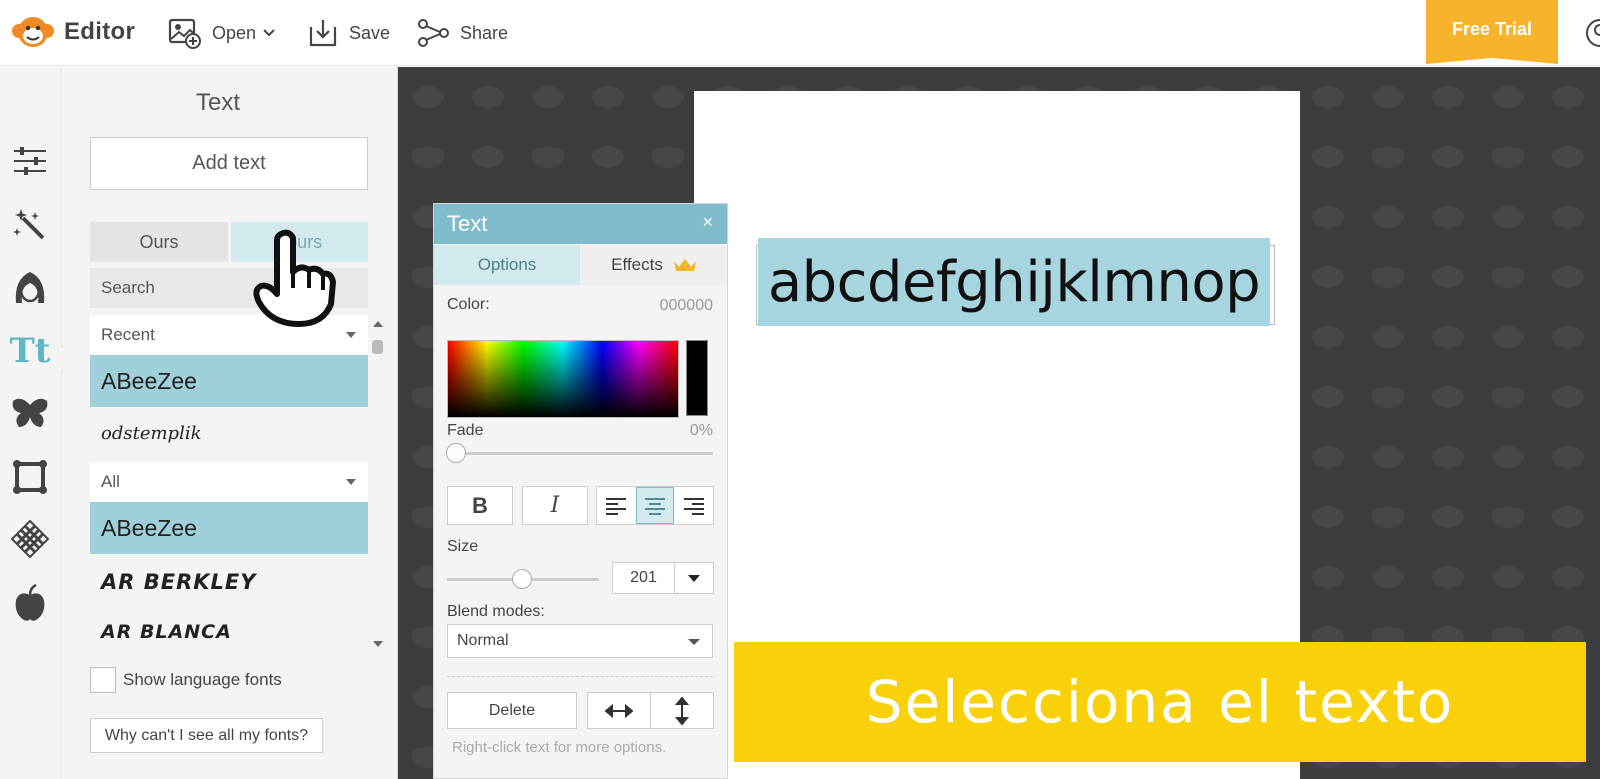 Image resolution: width=1600 pixels, height=779 pixels. I want to click on size-value: 201, so click(644, 578).